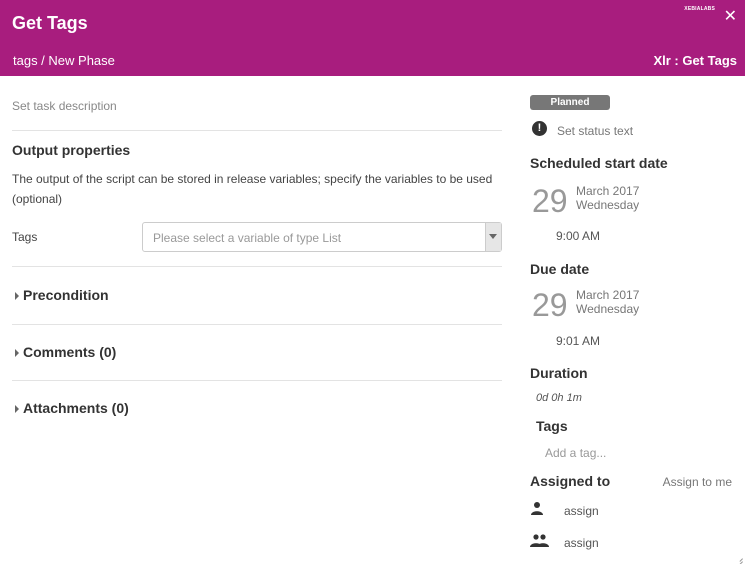 The height and width of the screenshot is (564, 745). Describe the element at coordinates (540, 541) in the screenshot. I see `users-icon` at that location.